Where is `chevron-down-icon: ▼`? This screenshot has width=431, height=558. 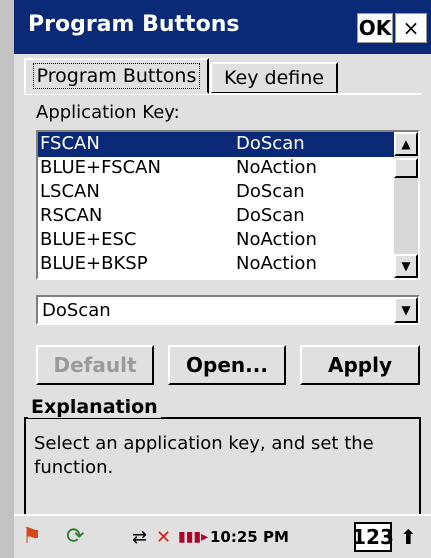
chevron-down-icon: ▼ is located at coordinates (406, 310).